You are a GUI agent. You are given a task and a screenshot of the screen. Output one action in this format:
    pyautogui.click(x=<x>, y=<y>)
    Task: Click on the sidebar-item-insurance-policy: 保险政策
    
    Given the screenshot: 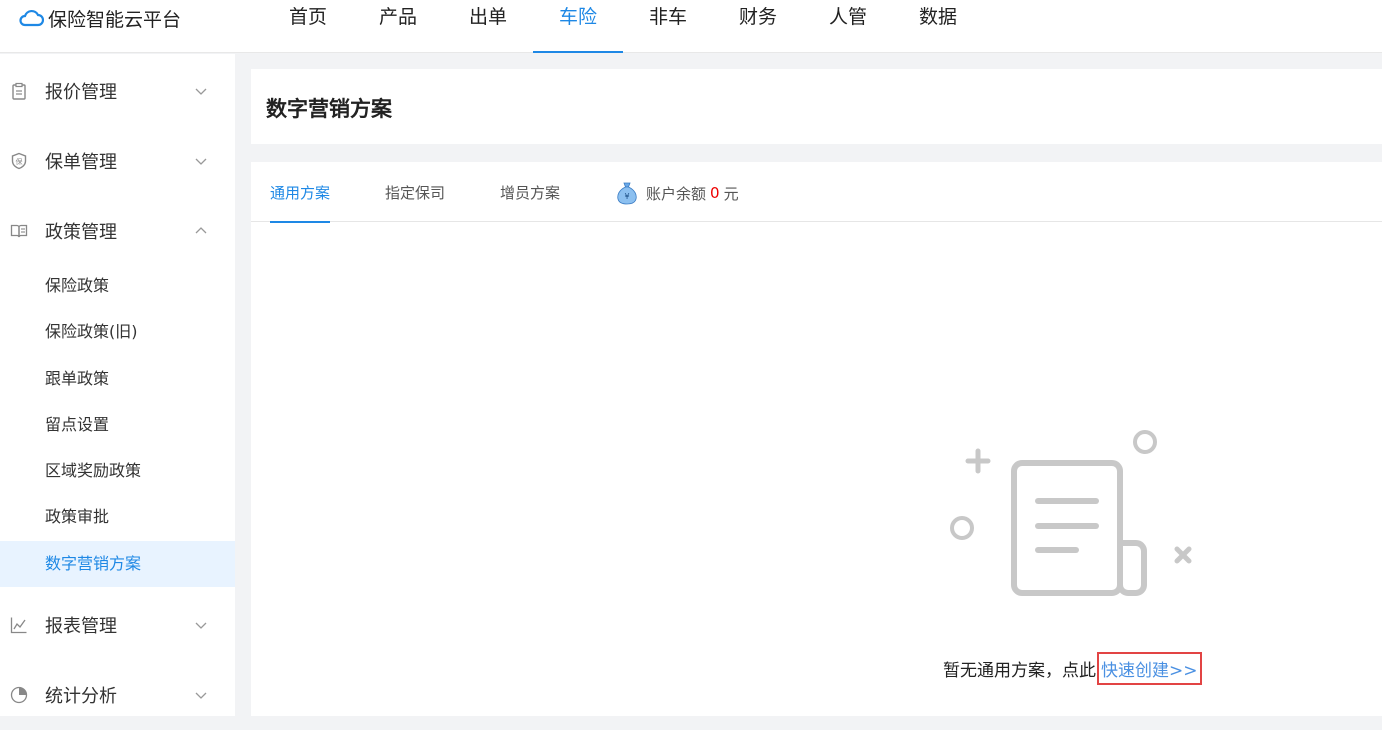 What is the action you would take?
    pyautogui.click(x=117, y=286)
    